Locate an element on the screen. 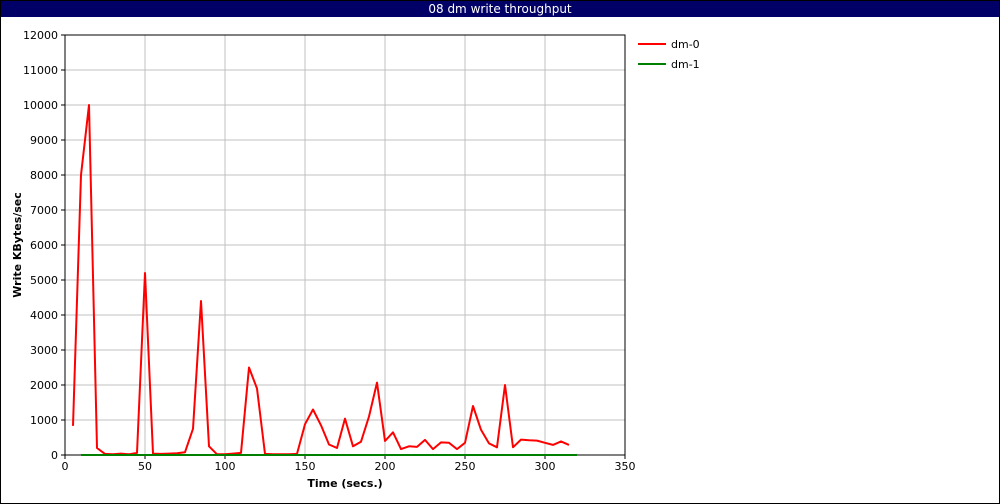 The image size is (1000, 504). y-tick-label: 6000 is located at coordinates (44, 245).